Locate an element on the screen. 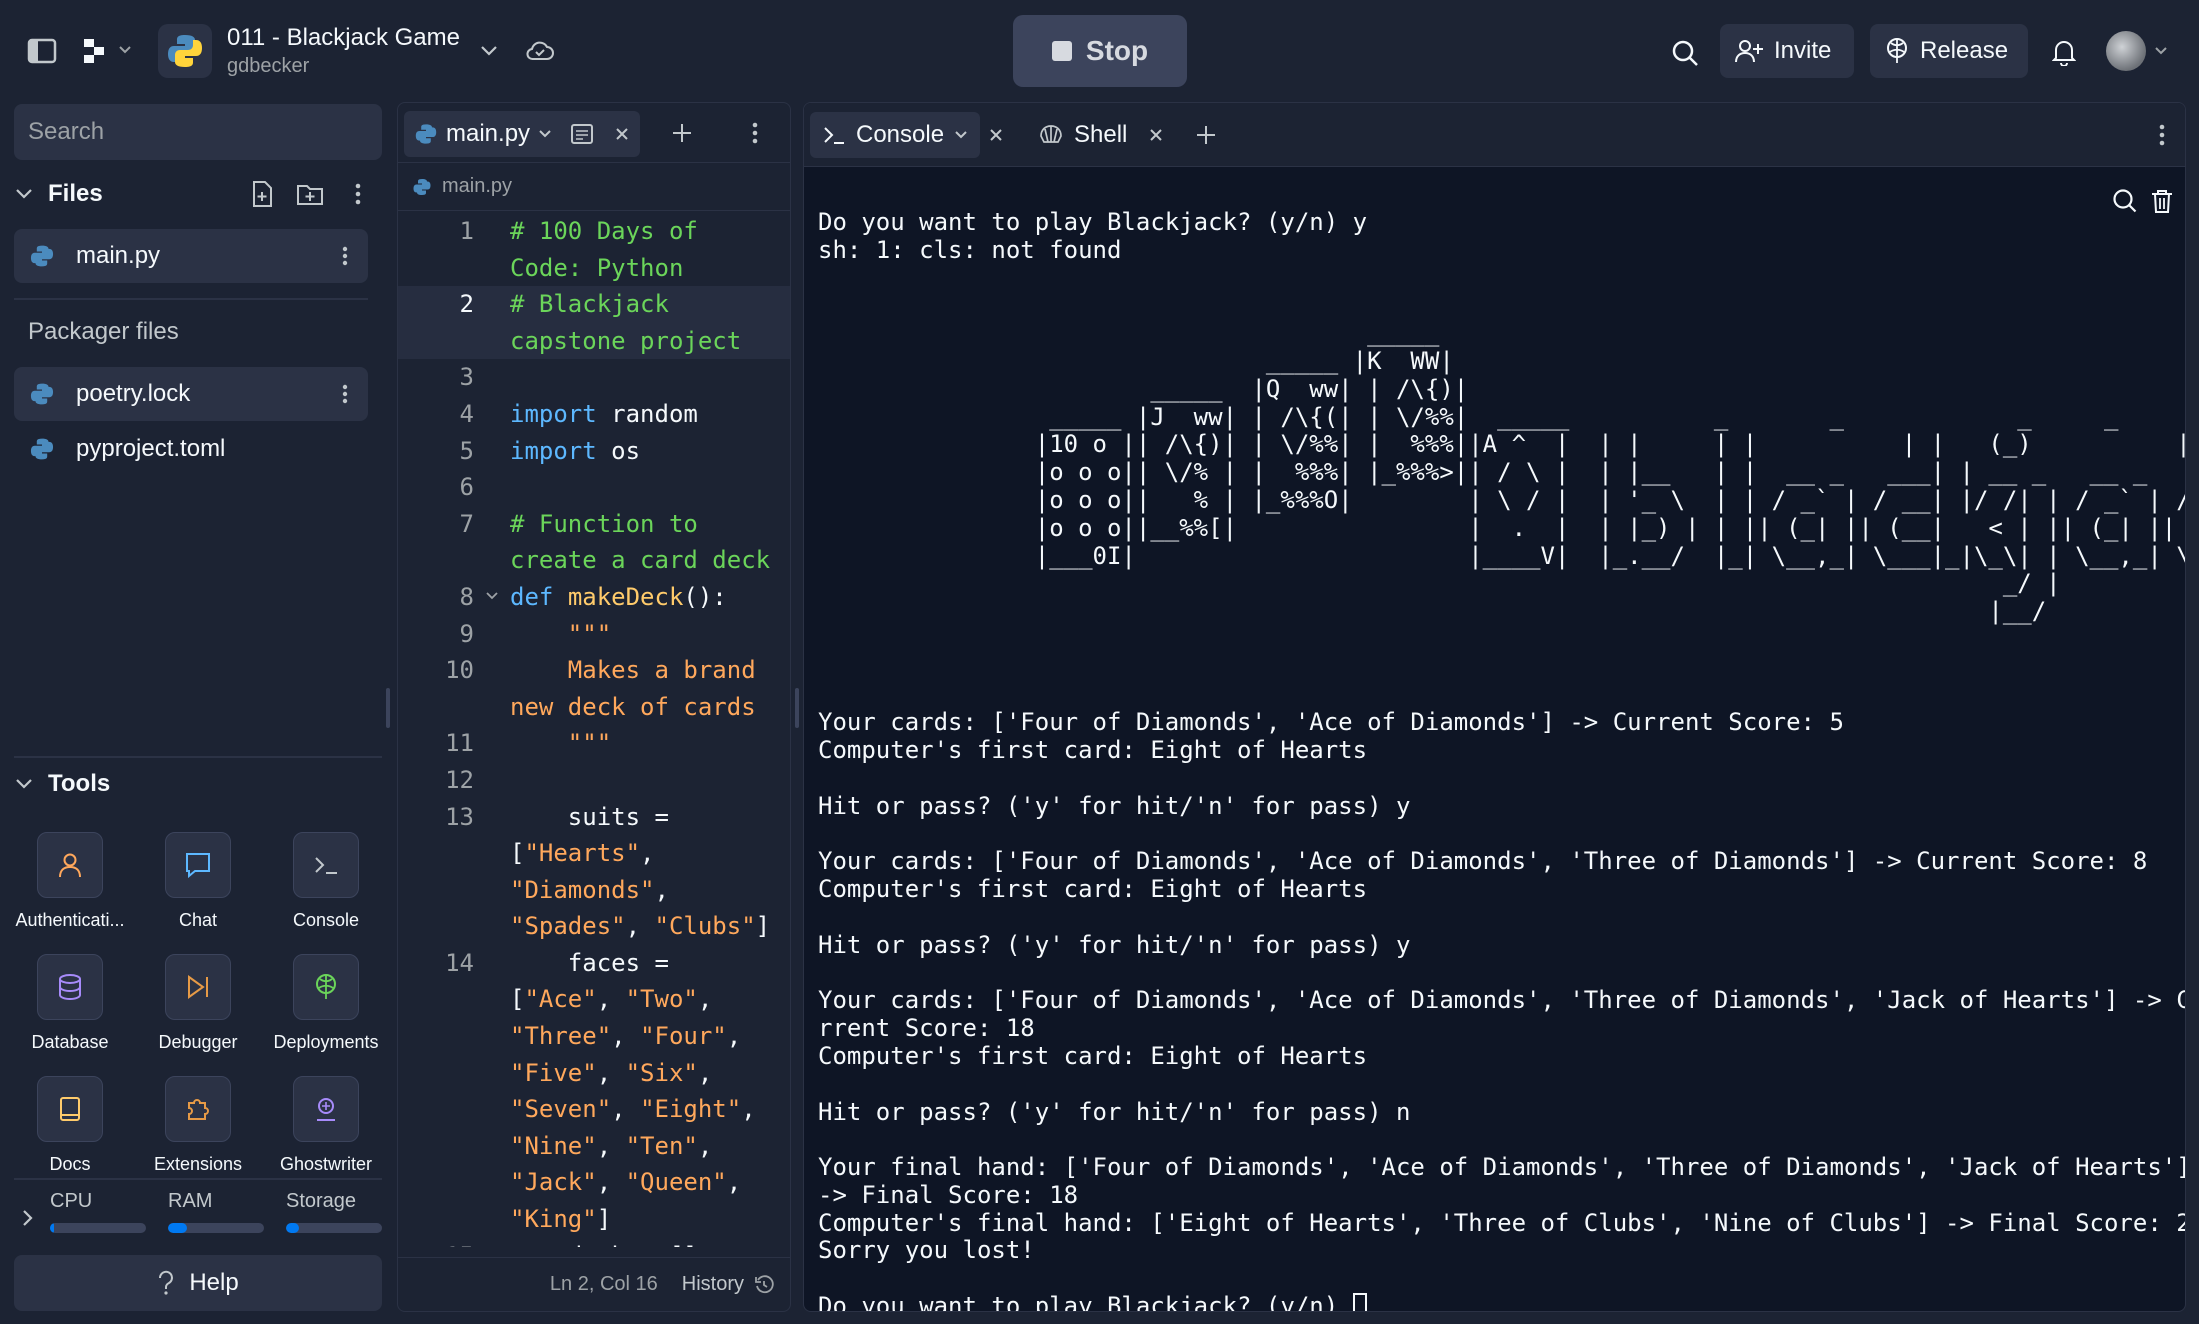 This screenshot has width=2199, height=1324. bell-icon is located at coordinates (2064, 52).